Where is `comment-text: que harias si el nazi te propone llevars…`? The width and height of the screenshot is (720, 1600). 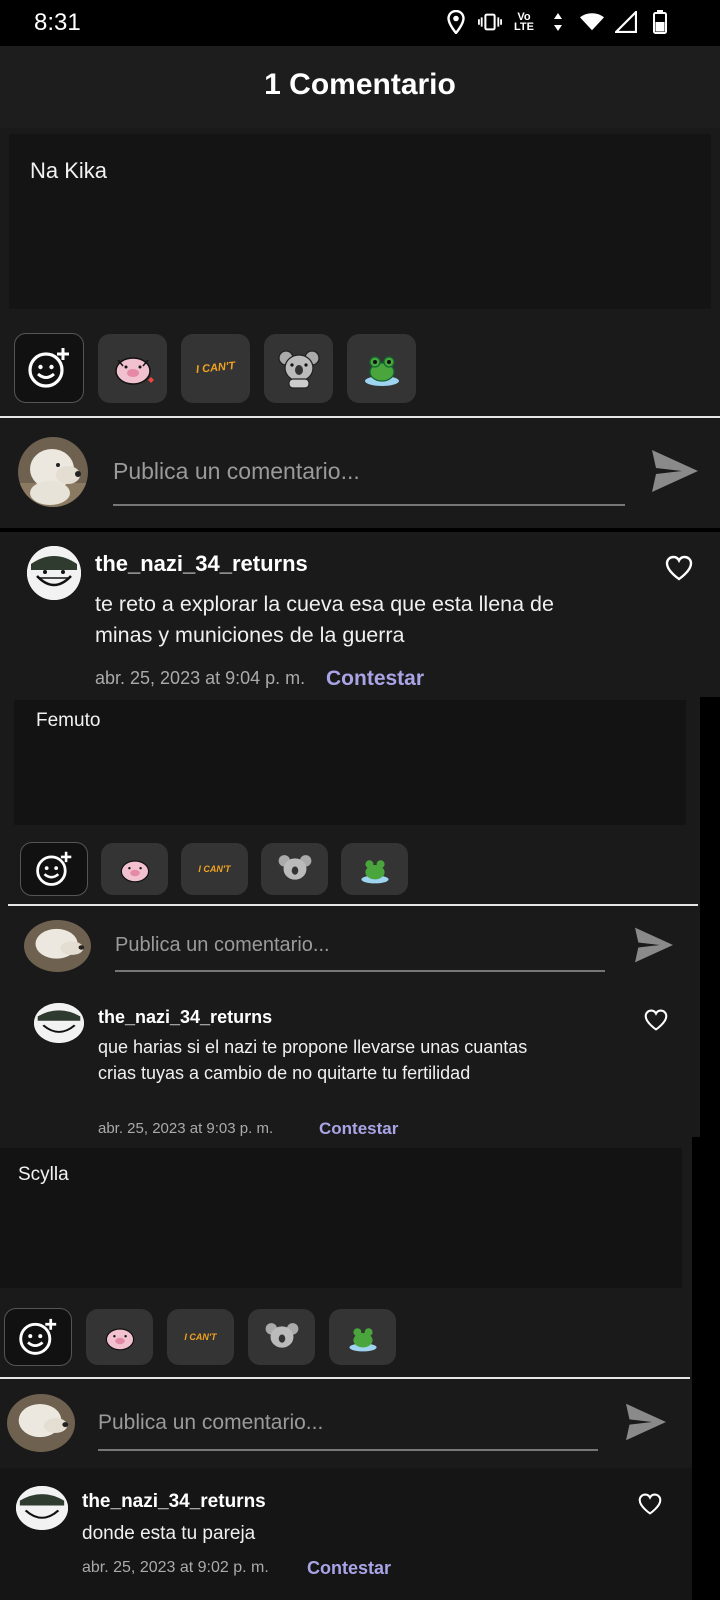
comment-text: que harias si el nazi te propone llevars… is located at coordinates (313, 1060).